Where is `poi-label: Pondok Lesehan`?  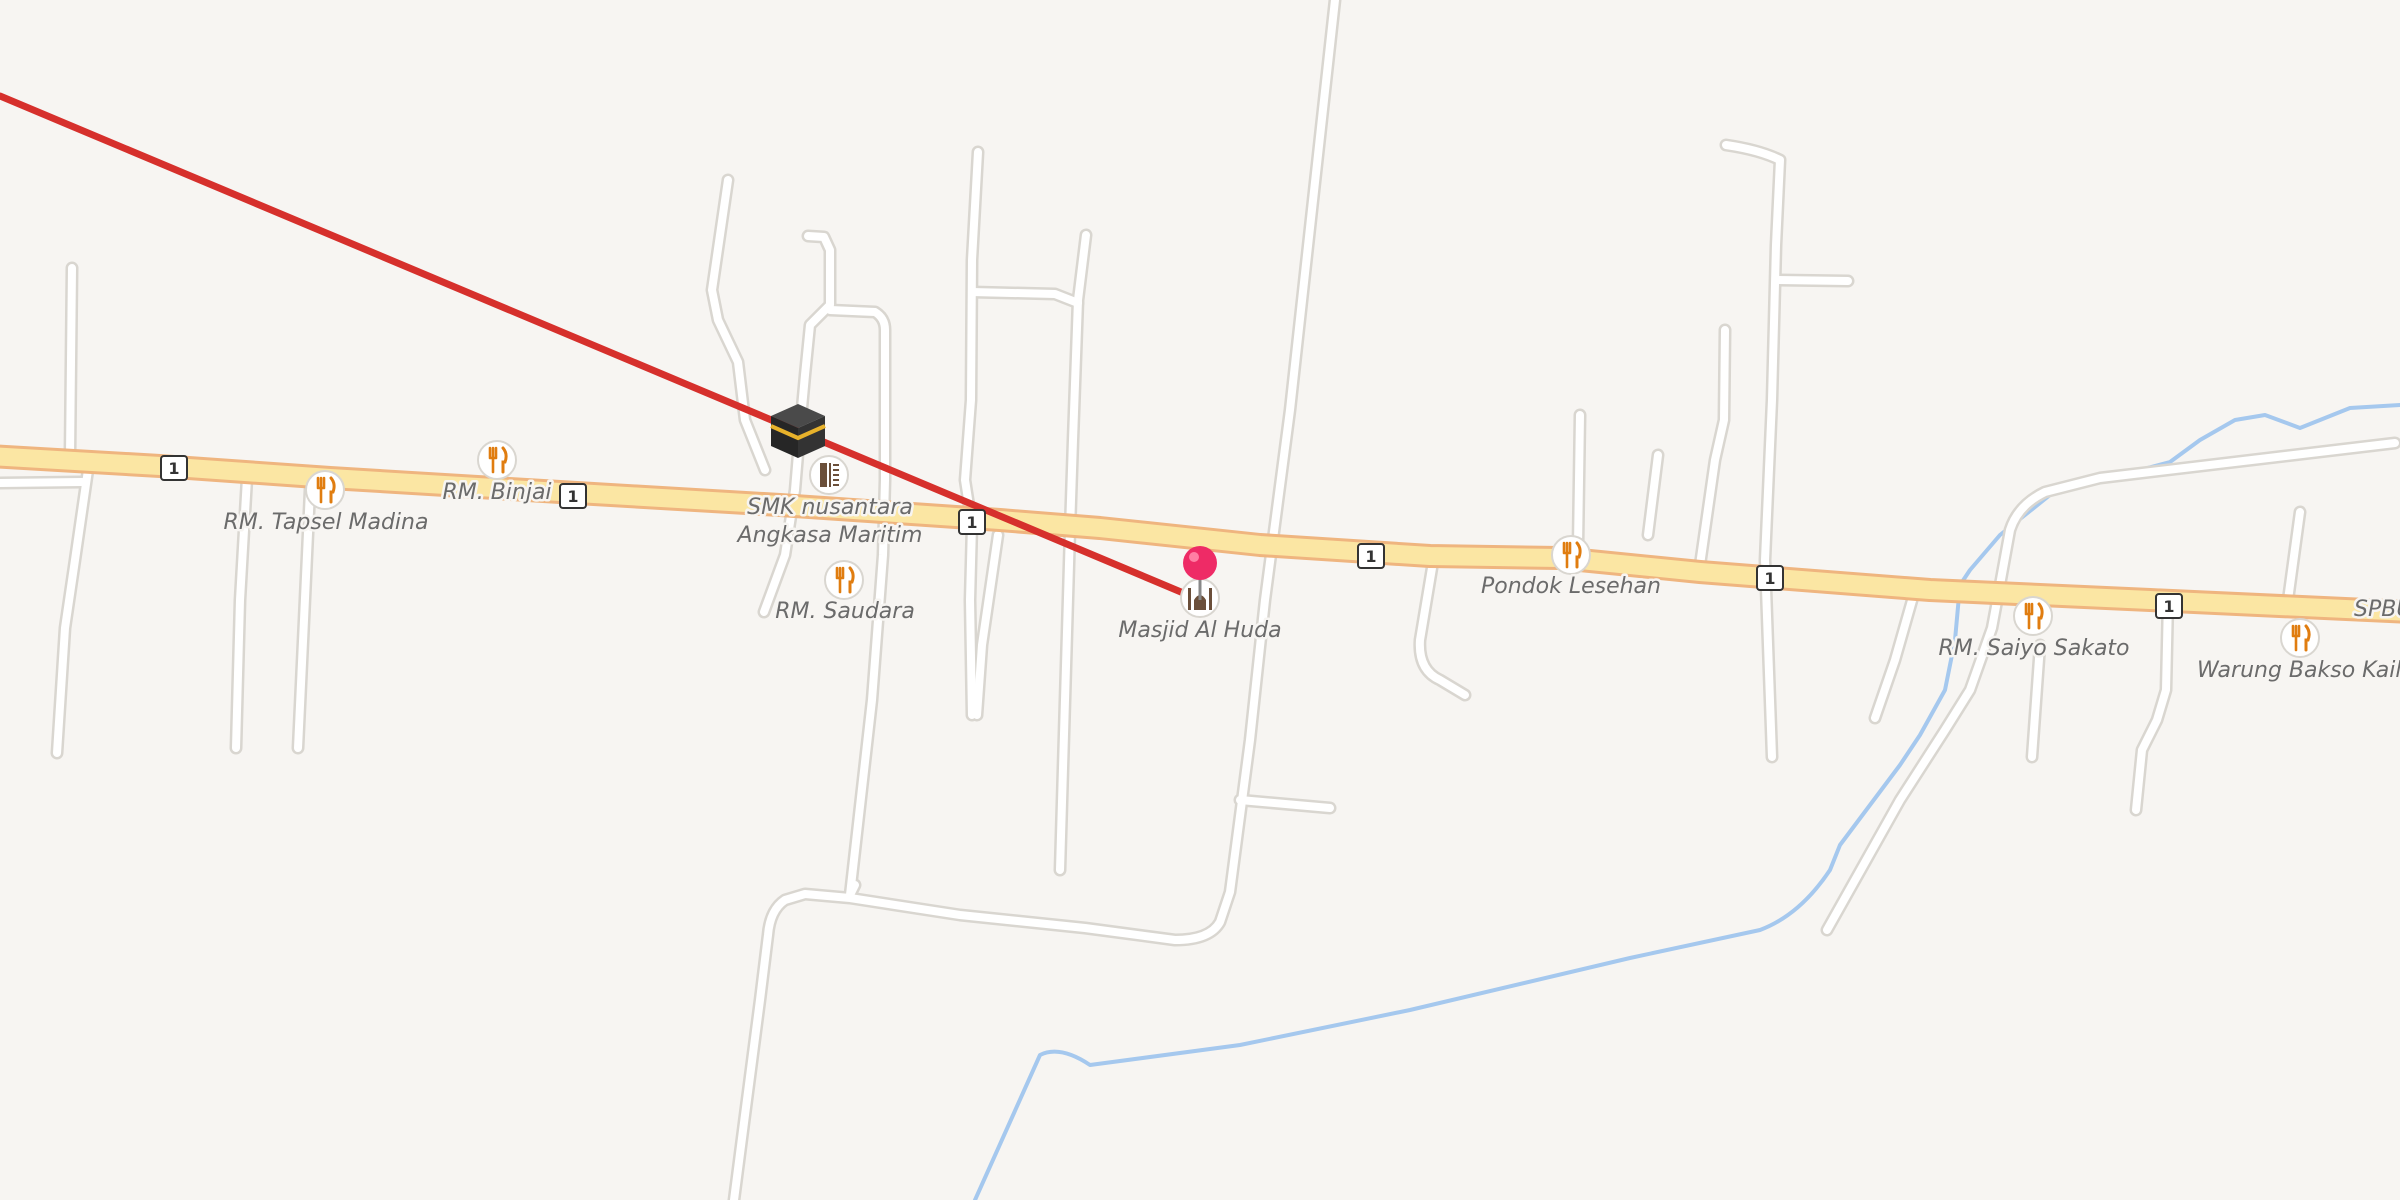
poi-label: Pondok Lesehan is located at coordinates (1571, 586).